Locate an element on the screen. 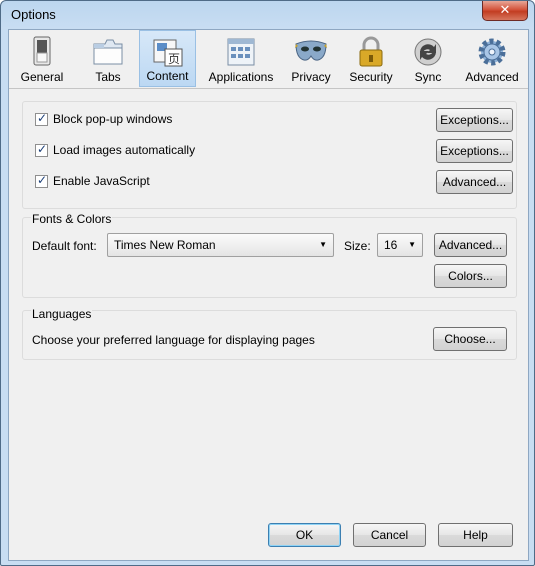 This screenshot has height=566, width=535. tab-sync: Sync is located at coordinates (428, 58).